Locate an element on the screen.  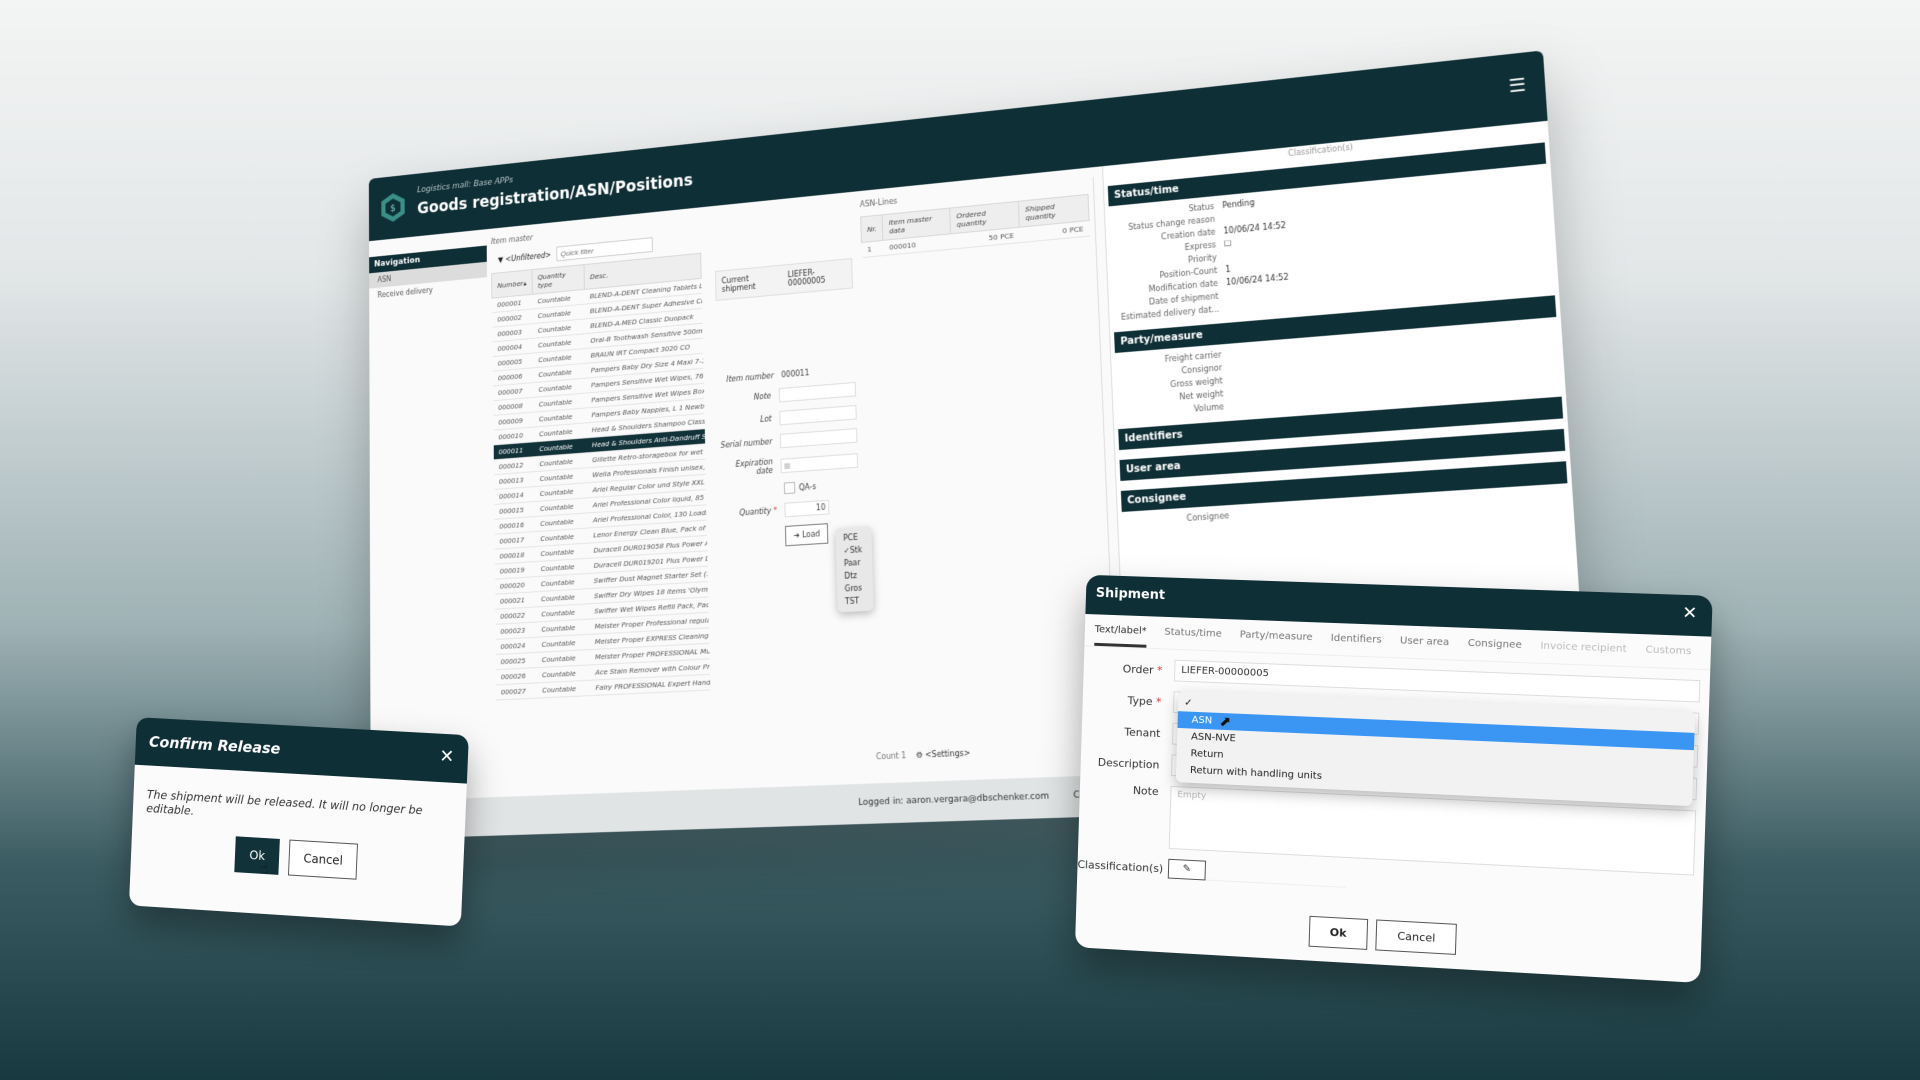
tenant-label: Tenant is located at coordinates (1142, 732).